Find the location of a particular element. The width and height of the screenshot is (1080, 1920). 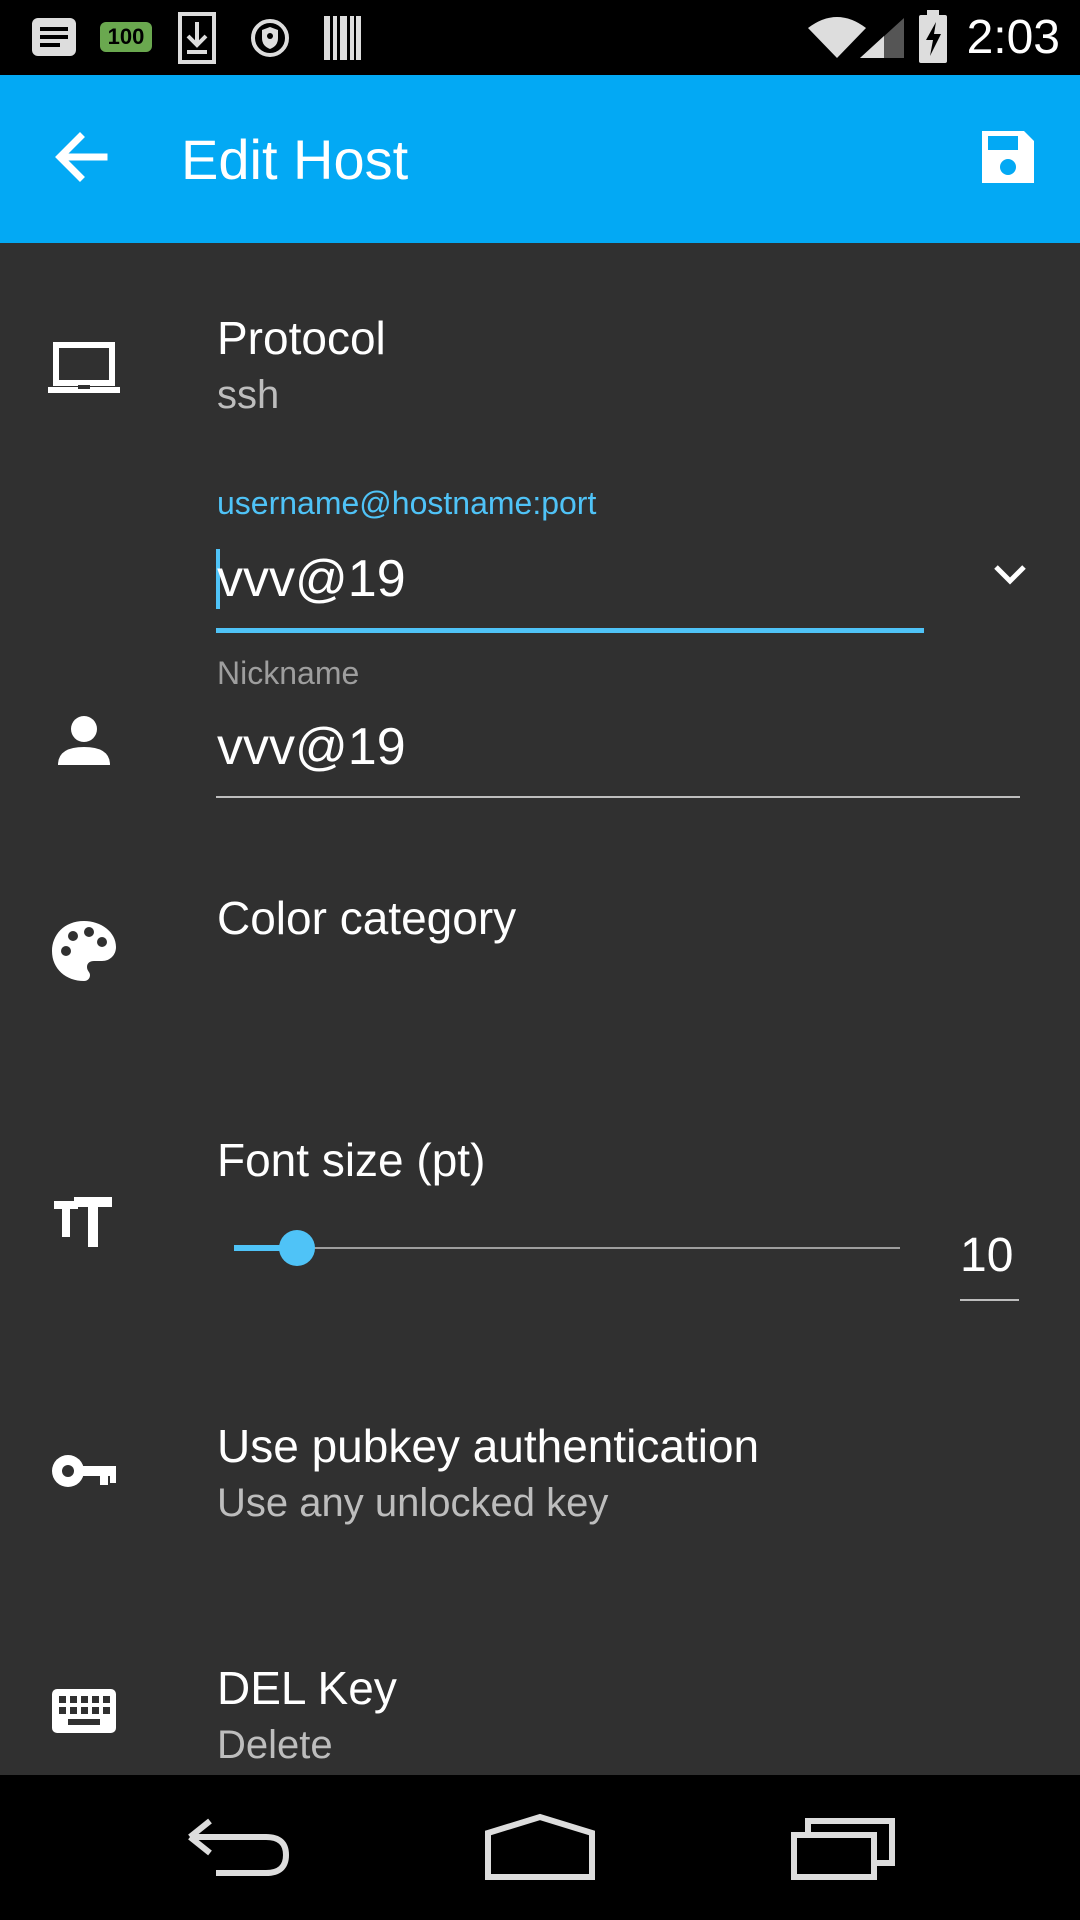

arrow-back-icon is located at coordinates (82, 157).